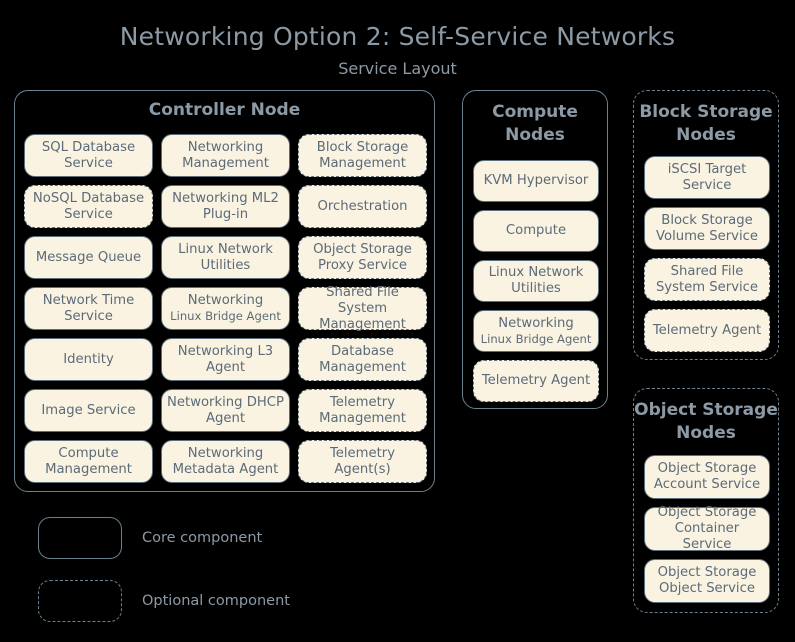  I want to click on component-label: Telemetry Agent(s), so click(362, 461).